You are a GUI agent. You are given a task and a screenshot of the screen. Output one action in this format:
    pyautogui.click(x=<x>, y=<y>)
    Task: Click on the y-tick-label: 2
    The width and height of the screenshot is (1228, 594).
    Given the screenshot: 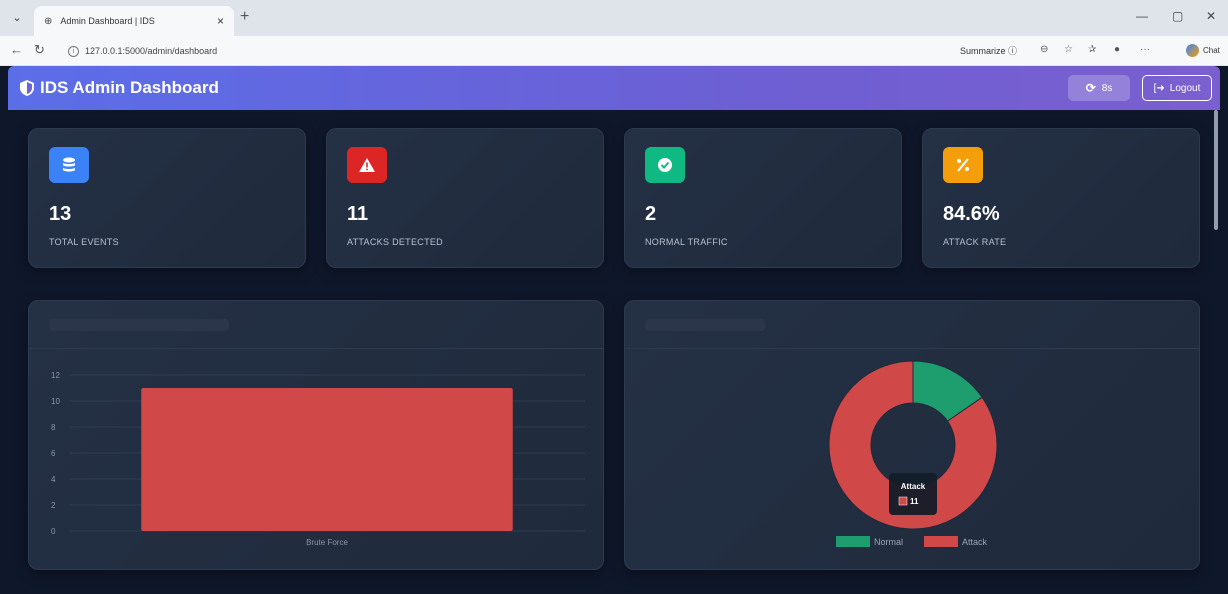 What is the action you would take?
    pyautogui.click(x=53, y=505)
    